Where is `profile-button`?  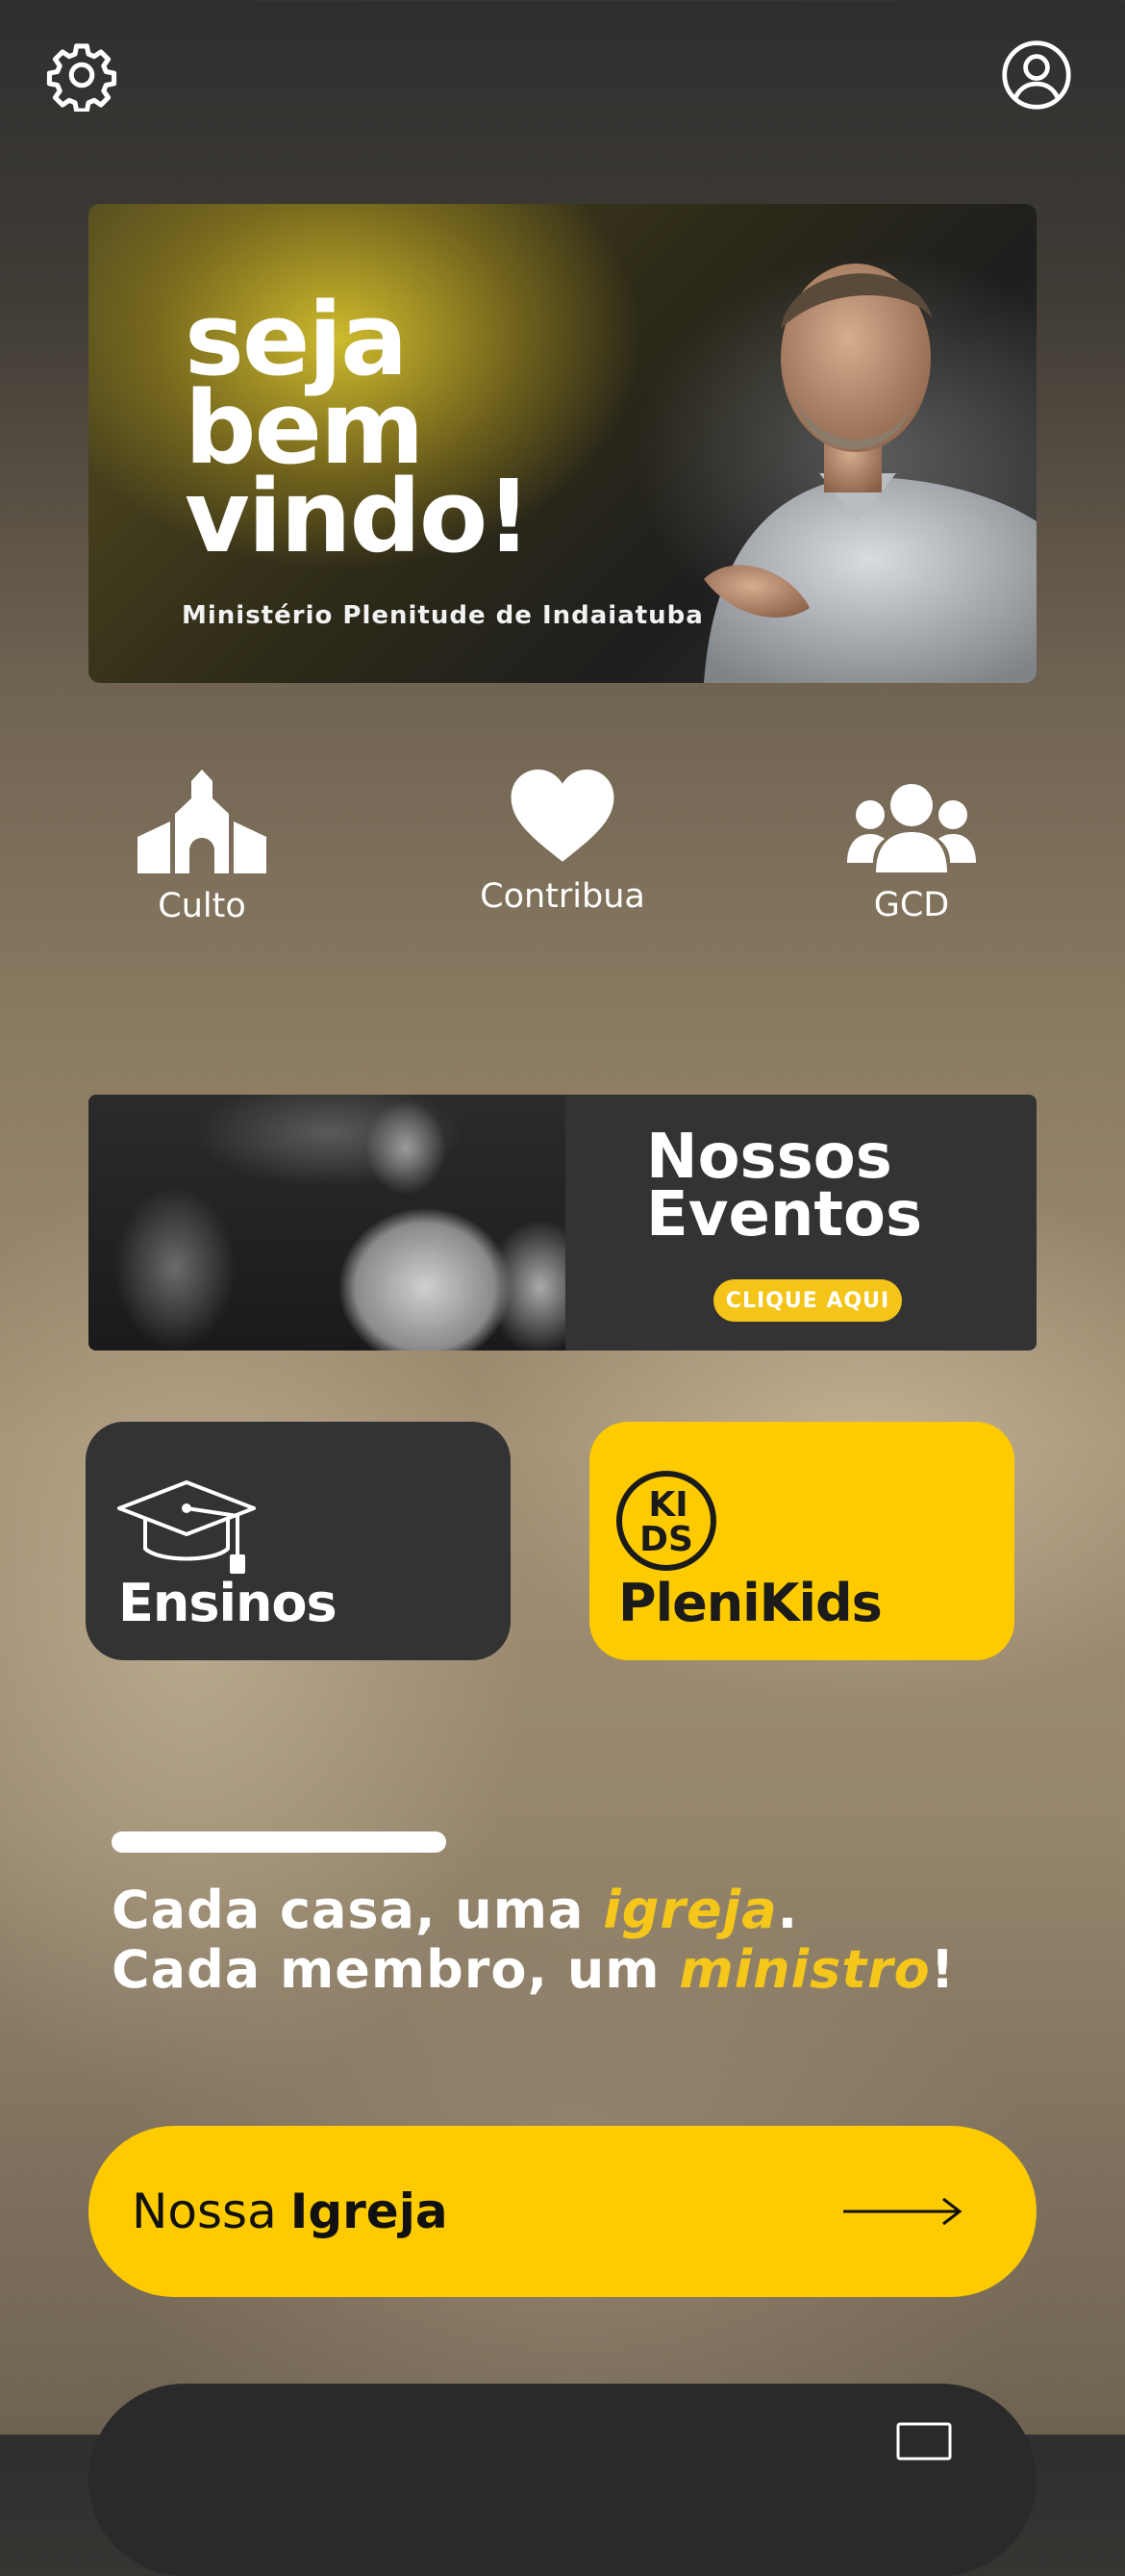
profile-button is located at coordinates (1036, 75).